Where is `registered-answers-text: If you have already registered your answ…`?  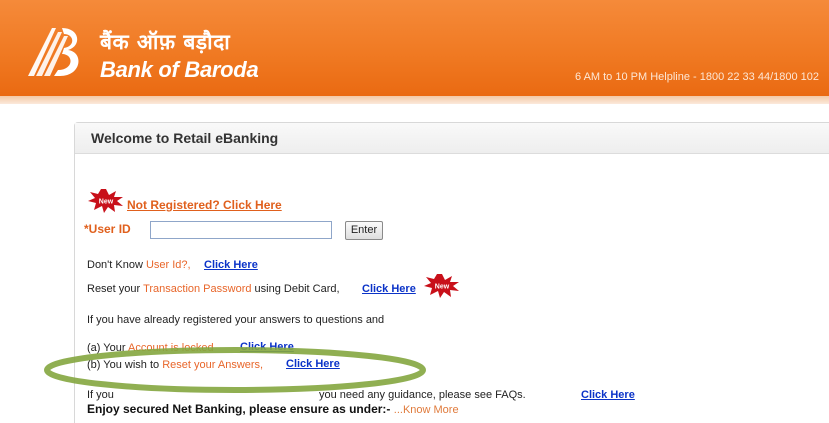 registered-answers-text: If you have already registered your answ… is located at coordinates (236, 320).